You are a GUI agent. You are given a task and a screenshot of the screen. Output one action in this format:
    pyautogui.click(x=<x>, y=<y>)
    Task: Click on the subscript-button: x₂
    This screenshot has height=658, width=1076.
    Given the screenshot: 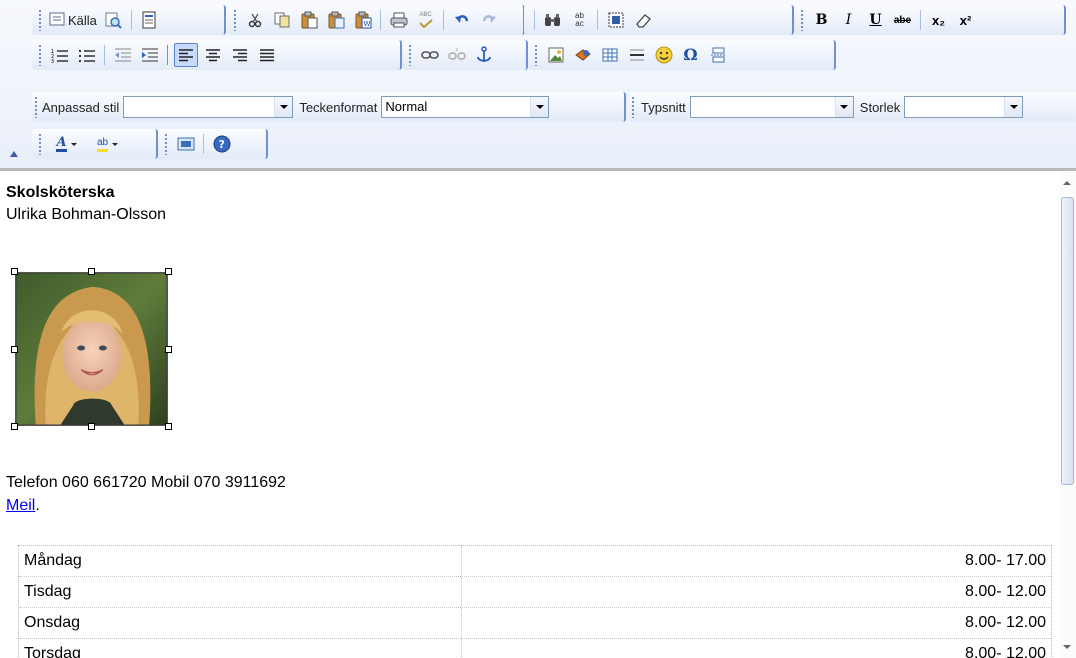 What is the action you would take?
    pyautogui.click(x=939, y=20)
    